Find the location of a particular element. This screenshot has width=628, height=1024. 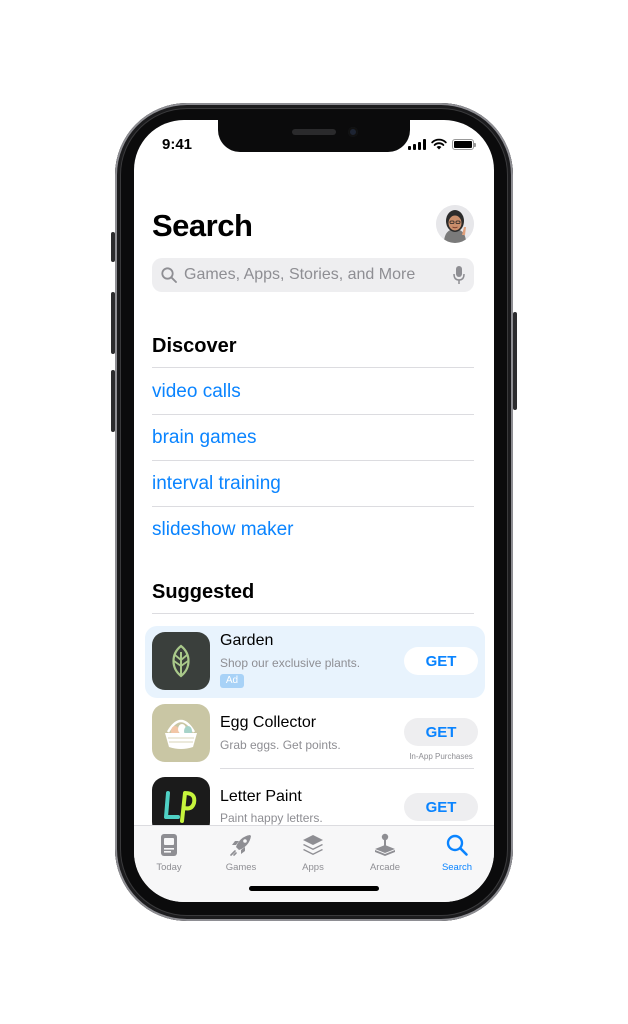

search-placeholder: Games, Apps, Stories, and More is located at coordinates (300, 274).